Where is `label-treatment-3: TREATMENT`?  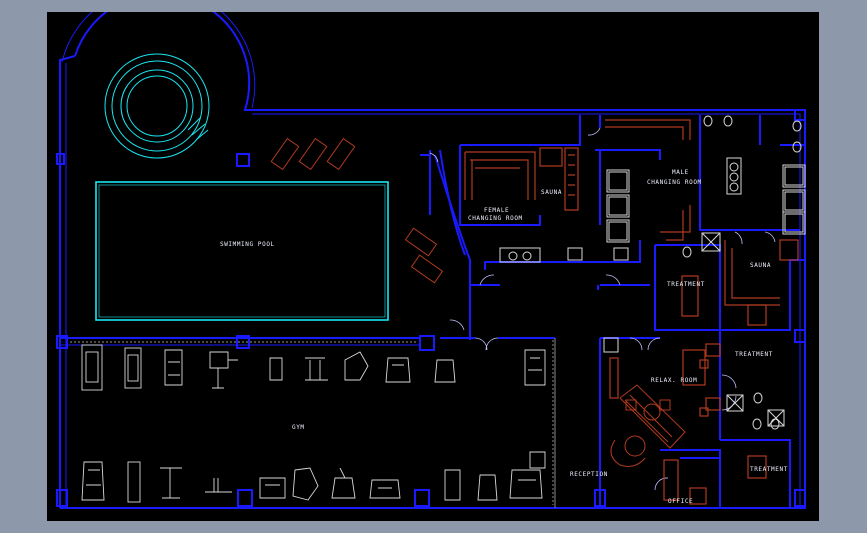 label-treatment-3: TREATMENT is located at coordinates (769, 469).